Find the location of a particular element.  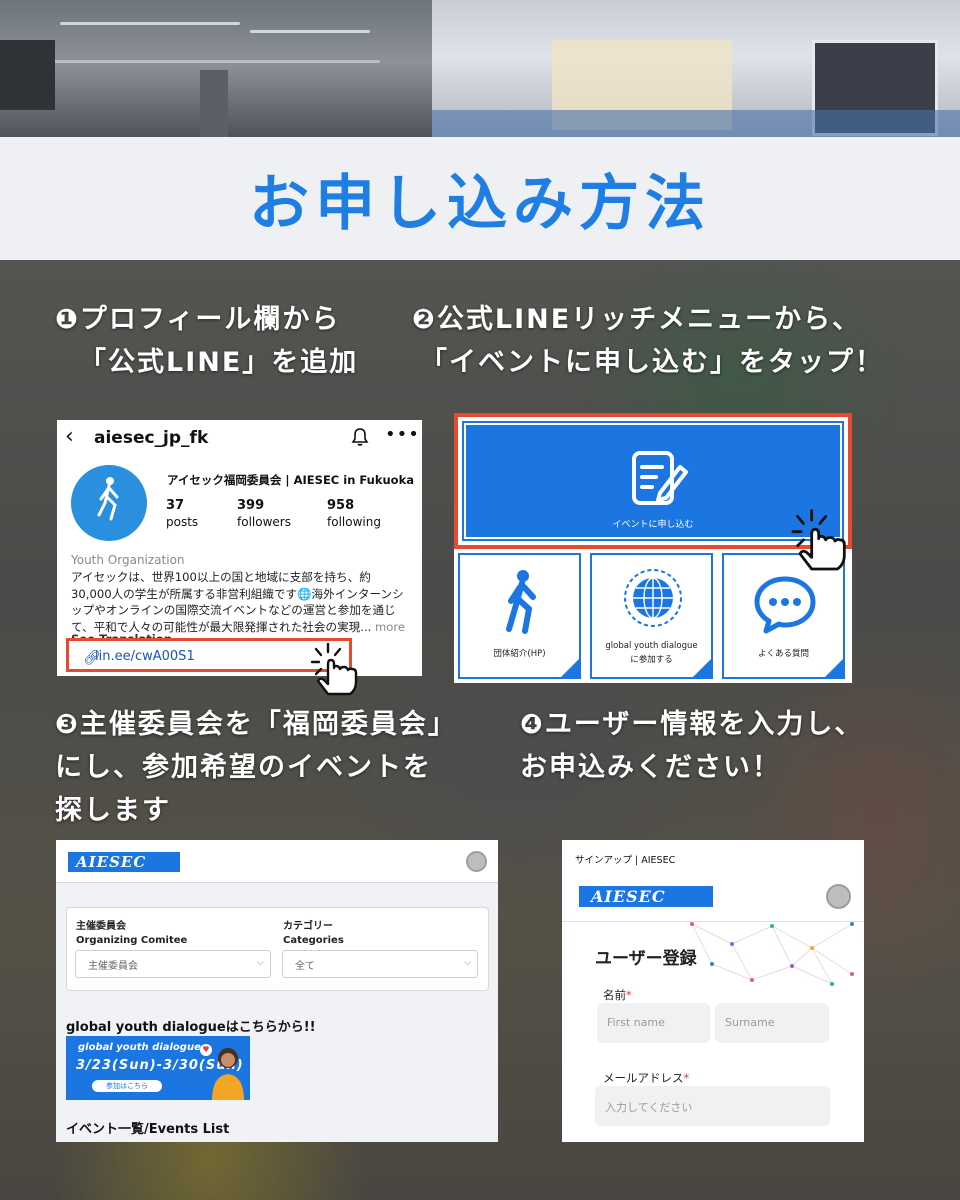

first-name-placeholder: First name is located at coordinates (636, 1022).